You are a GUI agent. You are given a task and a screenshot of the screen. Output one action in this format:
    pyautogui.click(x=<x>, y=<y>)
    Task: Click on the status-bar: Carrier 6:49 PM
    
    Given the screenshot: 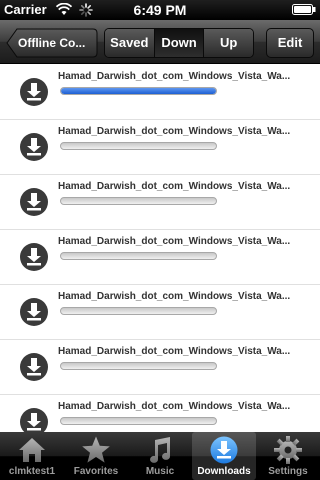 What is the action you would take?
    pyautogui.click(x=160, y=10)
    